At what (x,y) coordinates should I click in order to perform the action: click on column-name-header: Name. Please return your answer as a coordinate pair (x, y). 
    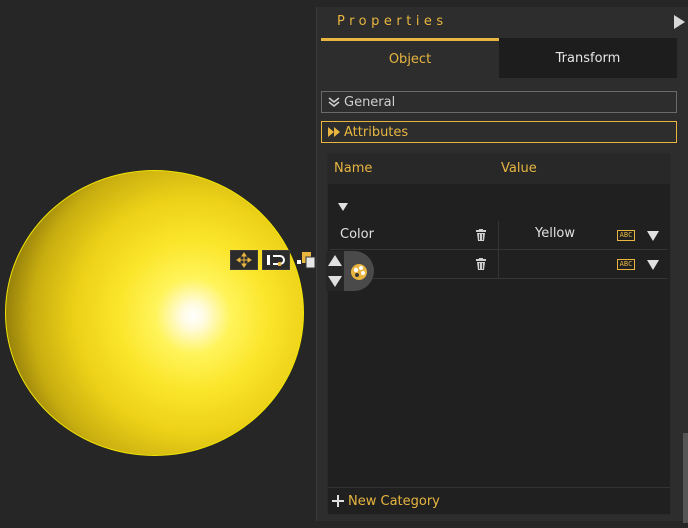
    Looking at the image, I should click on (353, 168).